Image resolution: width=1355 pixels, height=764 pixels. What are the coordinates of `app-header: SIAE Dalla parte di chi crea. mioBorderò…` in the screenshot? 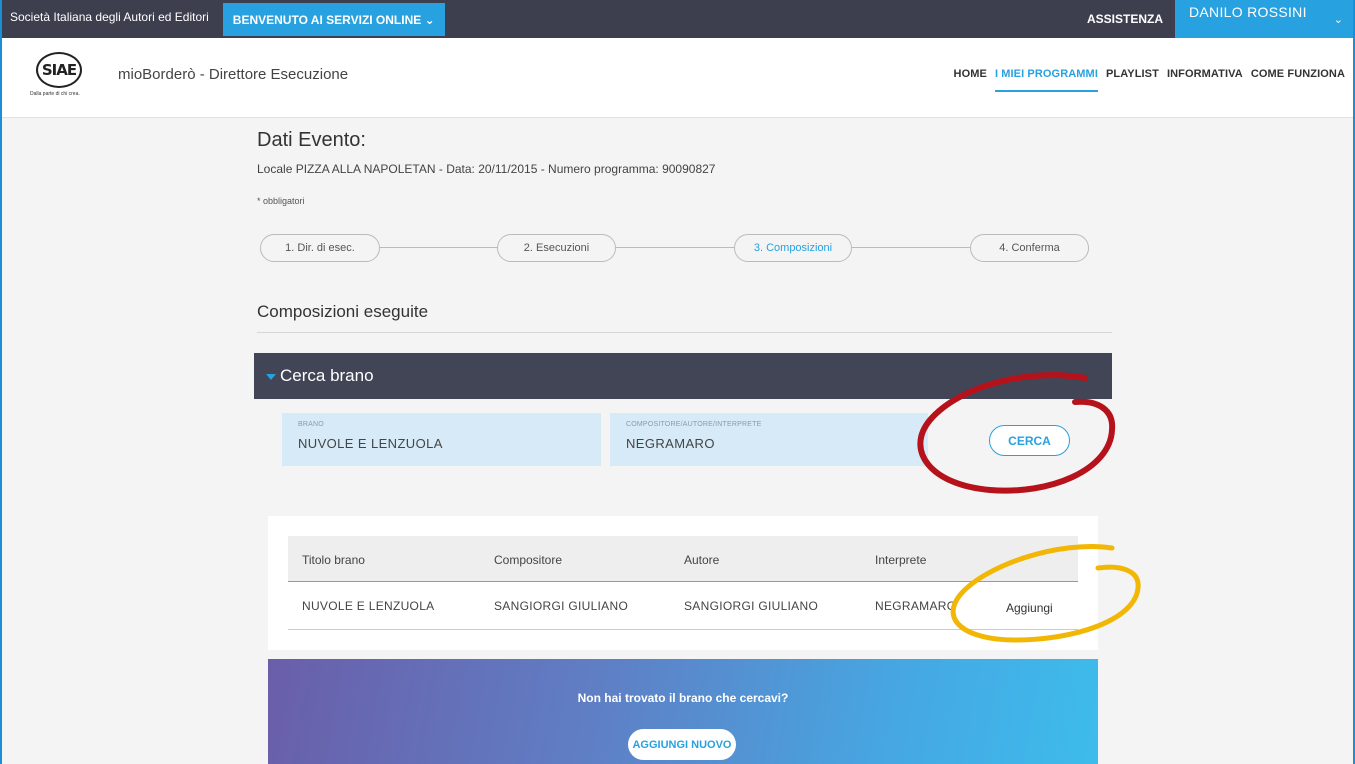 It's located at (677, 78).